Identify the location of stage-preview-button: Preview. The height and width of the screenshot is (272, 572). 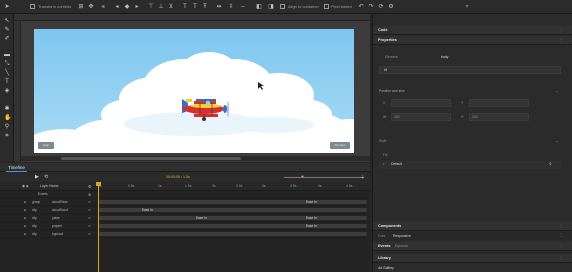
(340, 145).